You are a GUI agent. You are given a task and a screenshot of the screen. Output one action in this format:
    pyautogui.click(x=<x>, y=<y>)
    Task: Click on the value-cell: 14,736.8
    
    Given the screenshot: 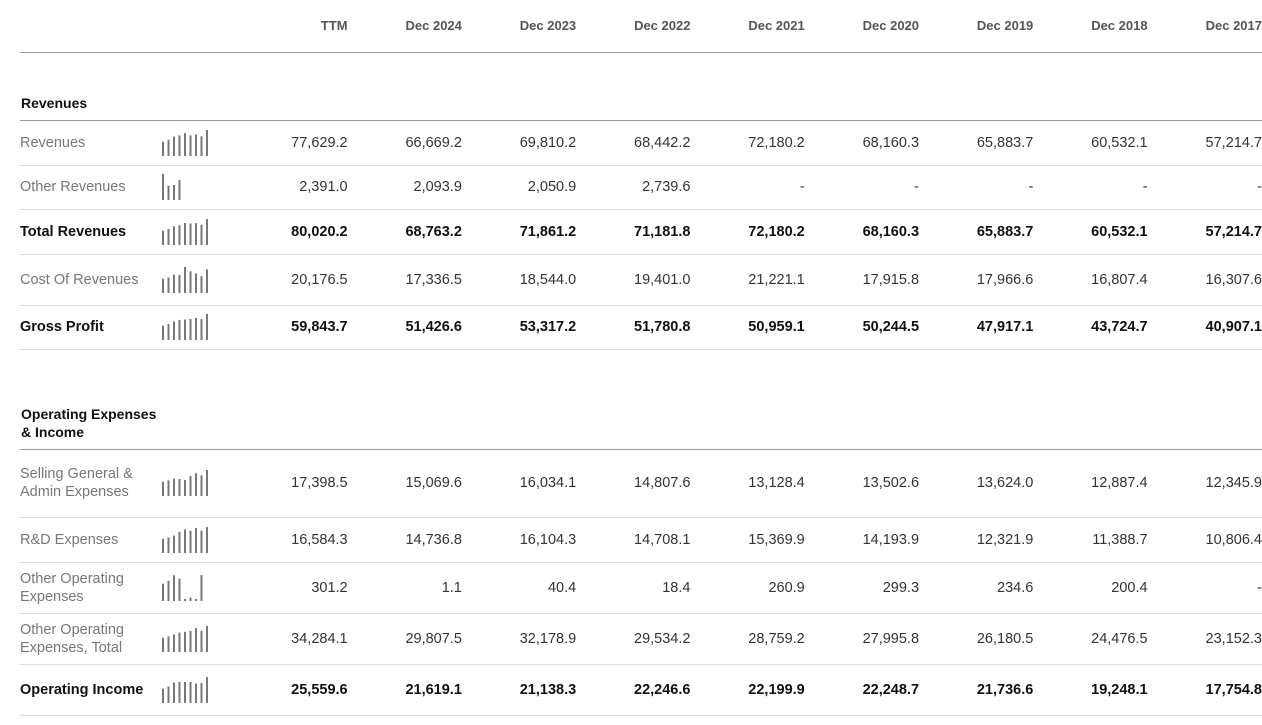 What is the action you would take?
    pyautogui.click(x=404, y=540)
    